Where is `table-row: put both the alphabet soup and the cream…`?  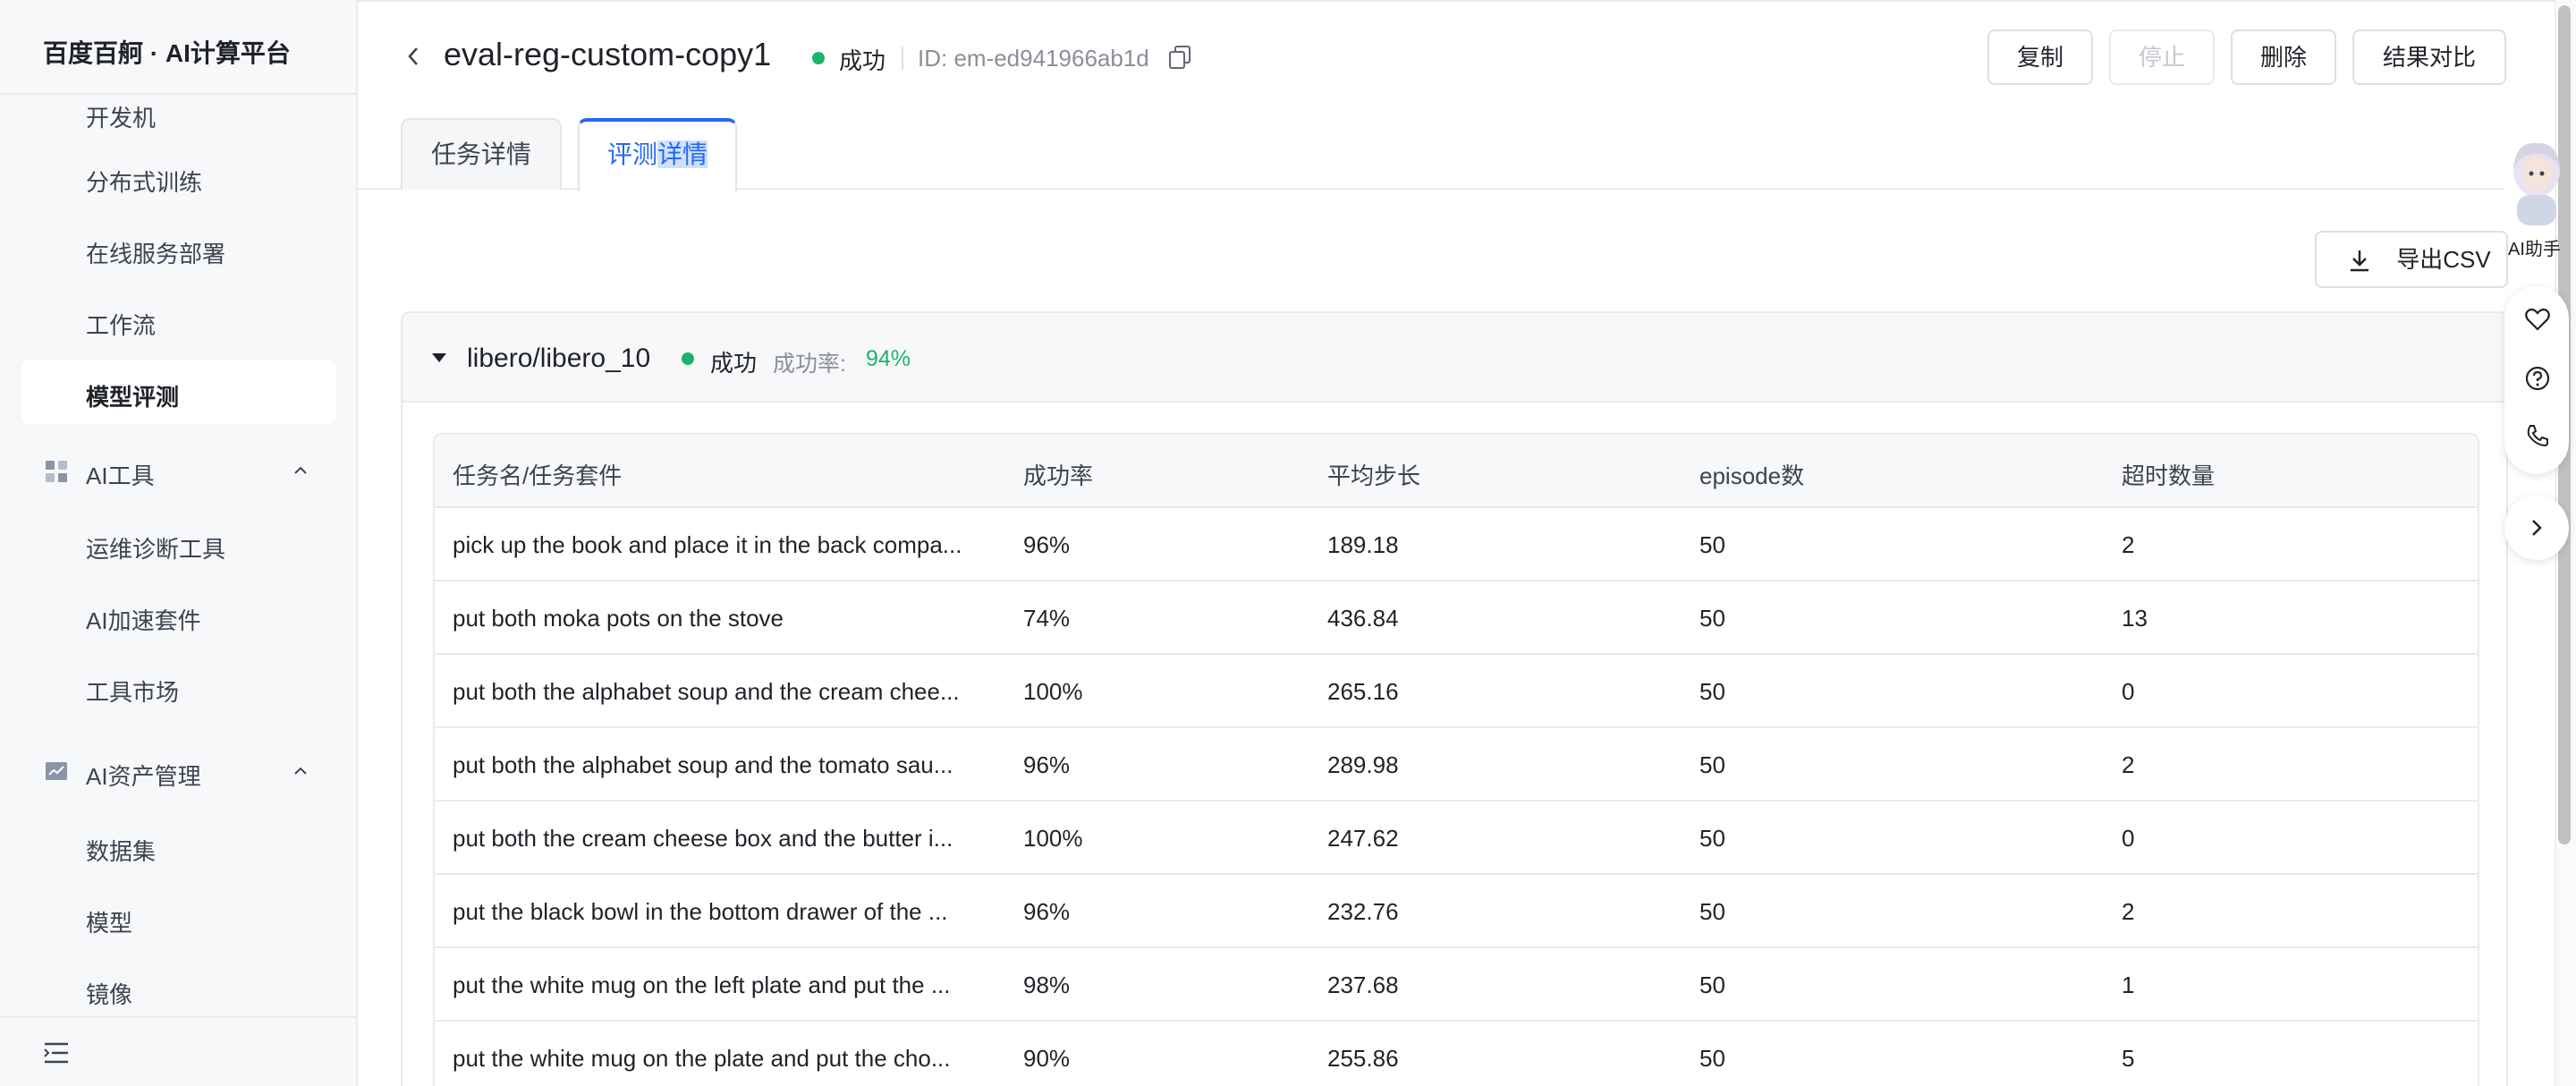
table-row: put both the alphabet soup and the cream… is located at coordinates (1456, 691).